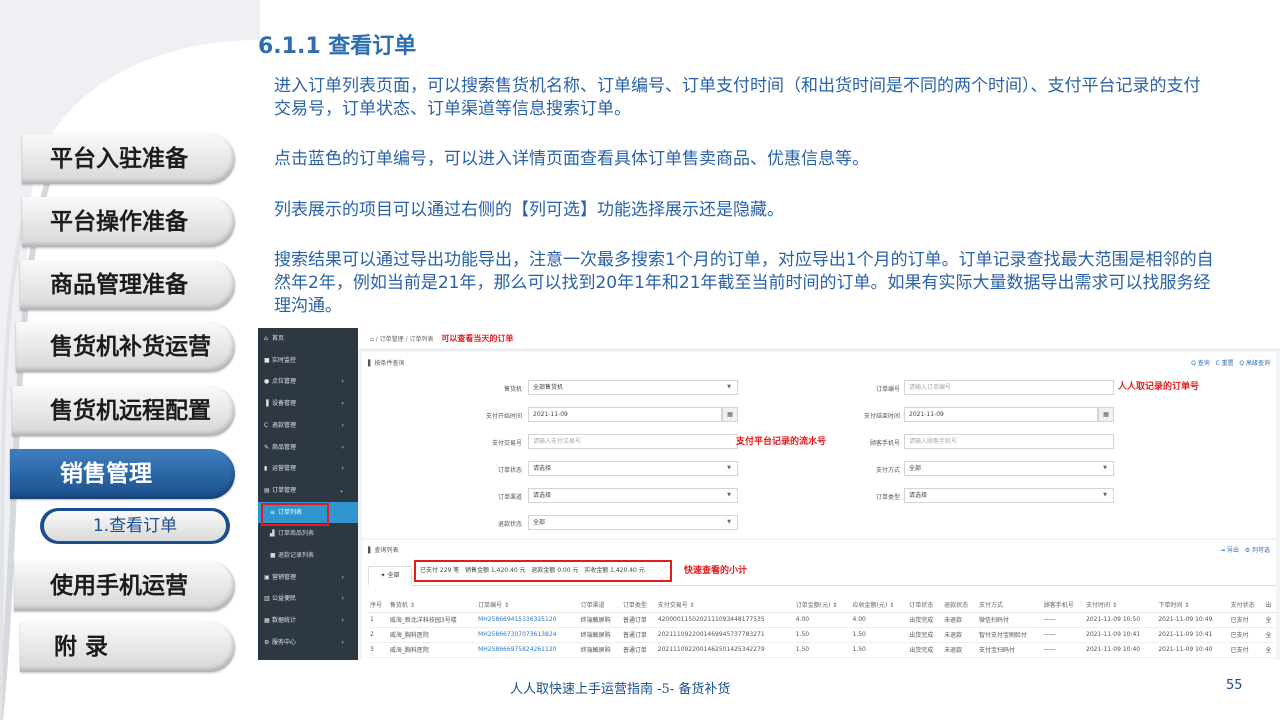 This screenshot has width=1280, height=720. I want to click on chevron-down-icon: ▼, so click(1105, 468).